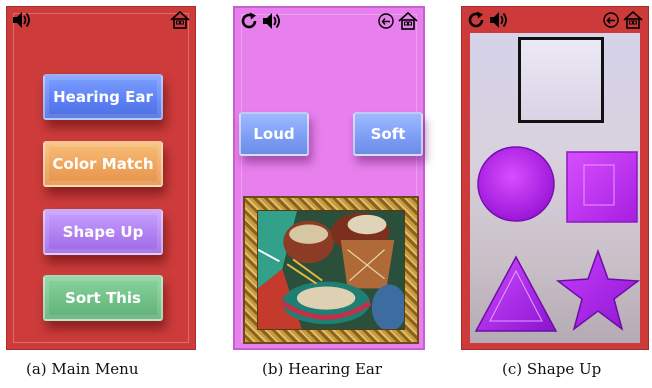 The height and width of the screenshot is (388, 652). Describe the element at coordinates (561, 80) in the screenshot. I see `square-target` at that location.